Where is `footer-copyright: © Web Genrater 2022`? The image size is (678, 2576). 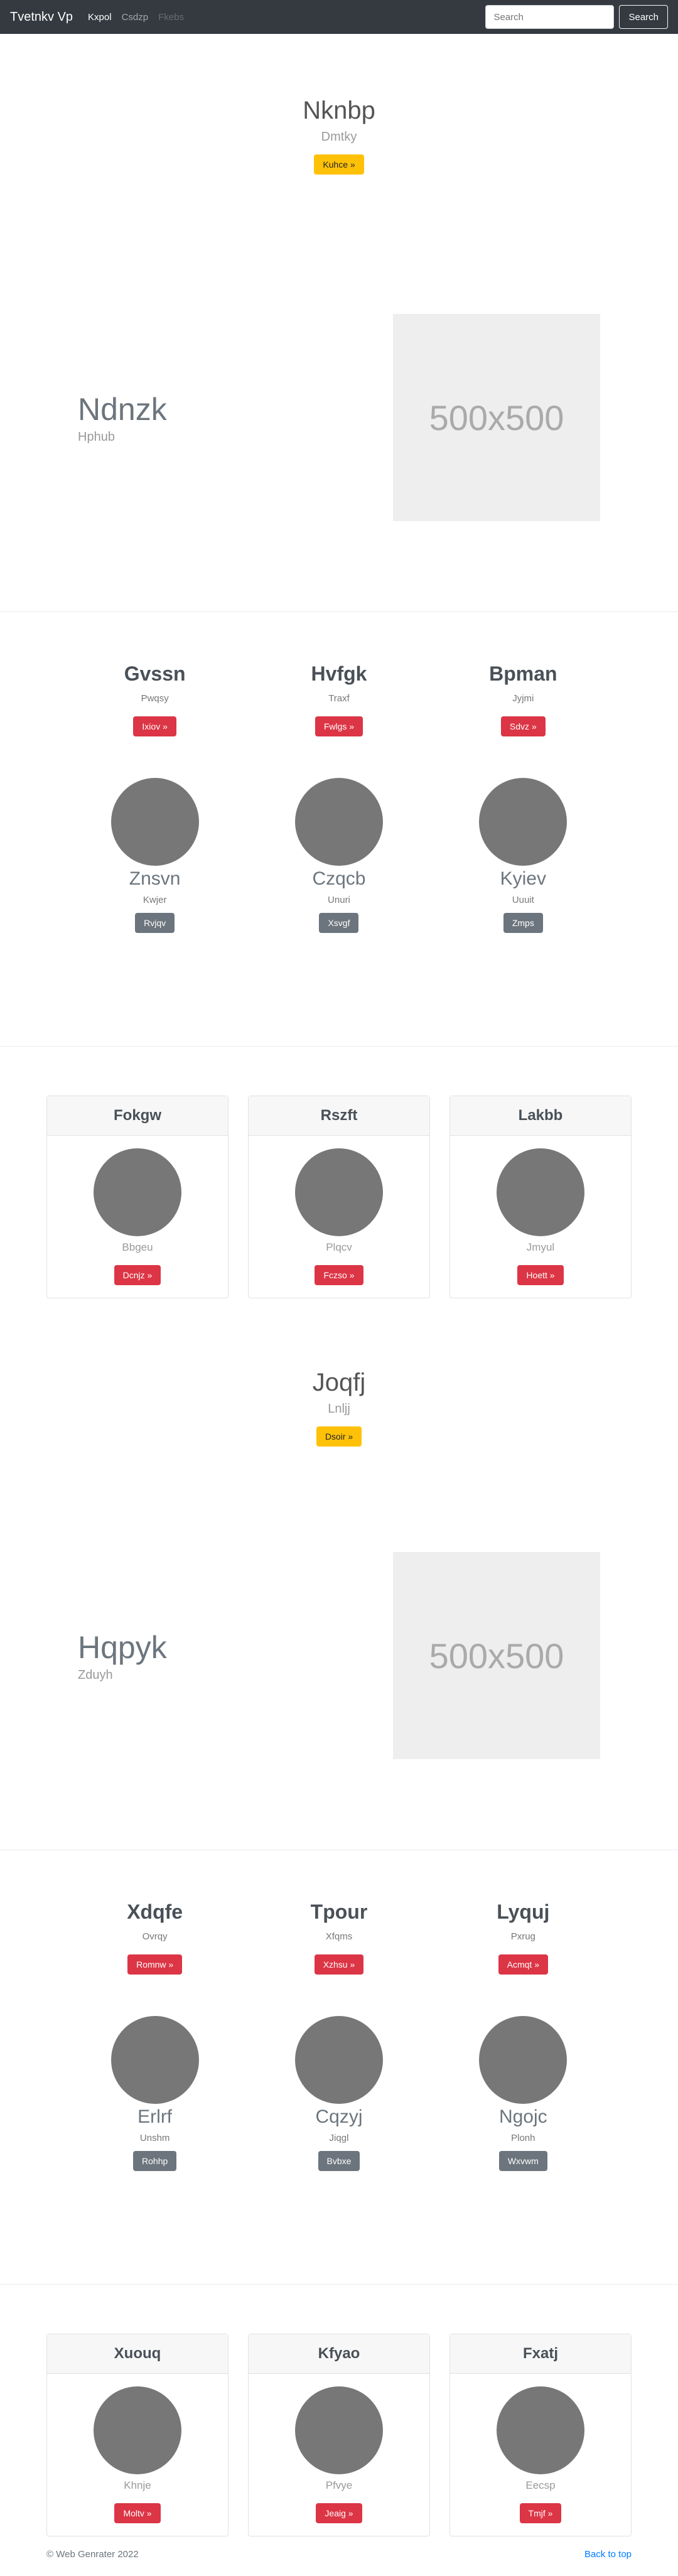
footer-copyright: © Web Genrater 2022 is located at coordinates (92, 2554).